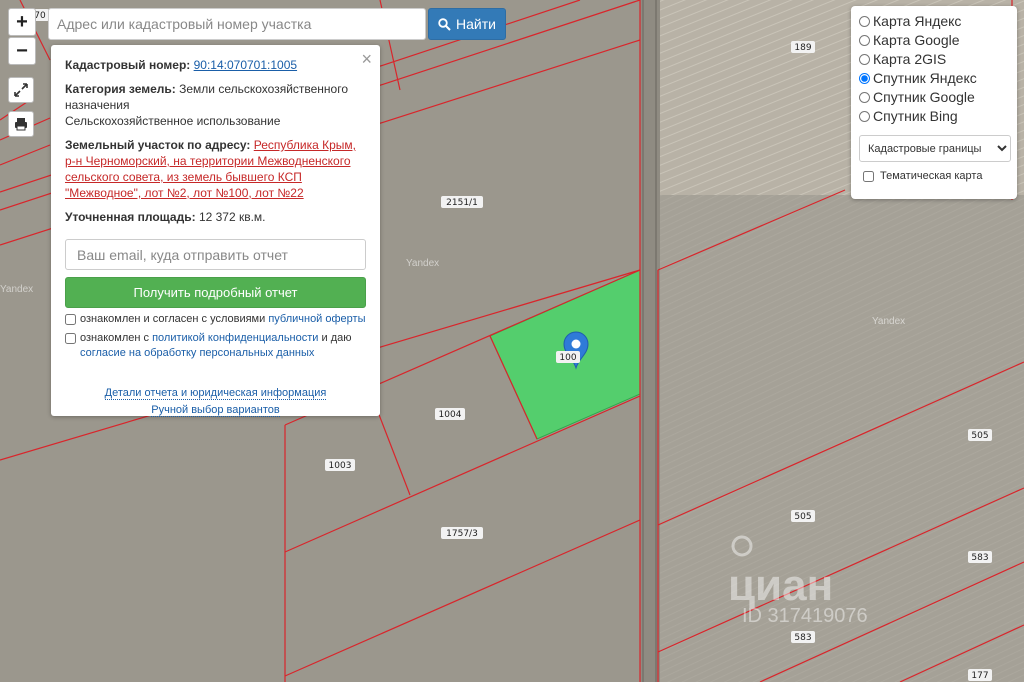  What do you see at coordinates (173, 121) in the screenshot?
I see `land-use-value: Сельскохозяйственное использование` at bounding box center [173, 121].